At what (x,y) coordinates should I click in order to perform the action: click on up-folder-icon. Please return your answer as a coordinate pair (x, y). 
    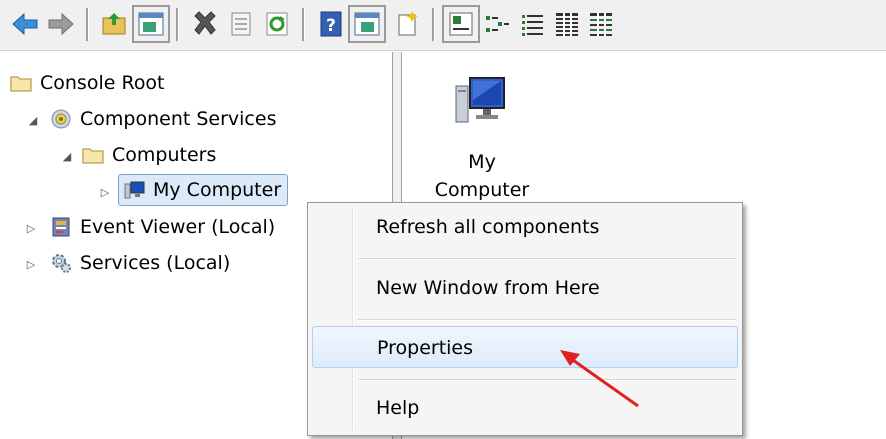
    Looking at the image, I should click on (115, 24).